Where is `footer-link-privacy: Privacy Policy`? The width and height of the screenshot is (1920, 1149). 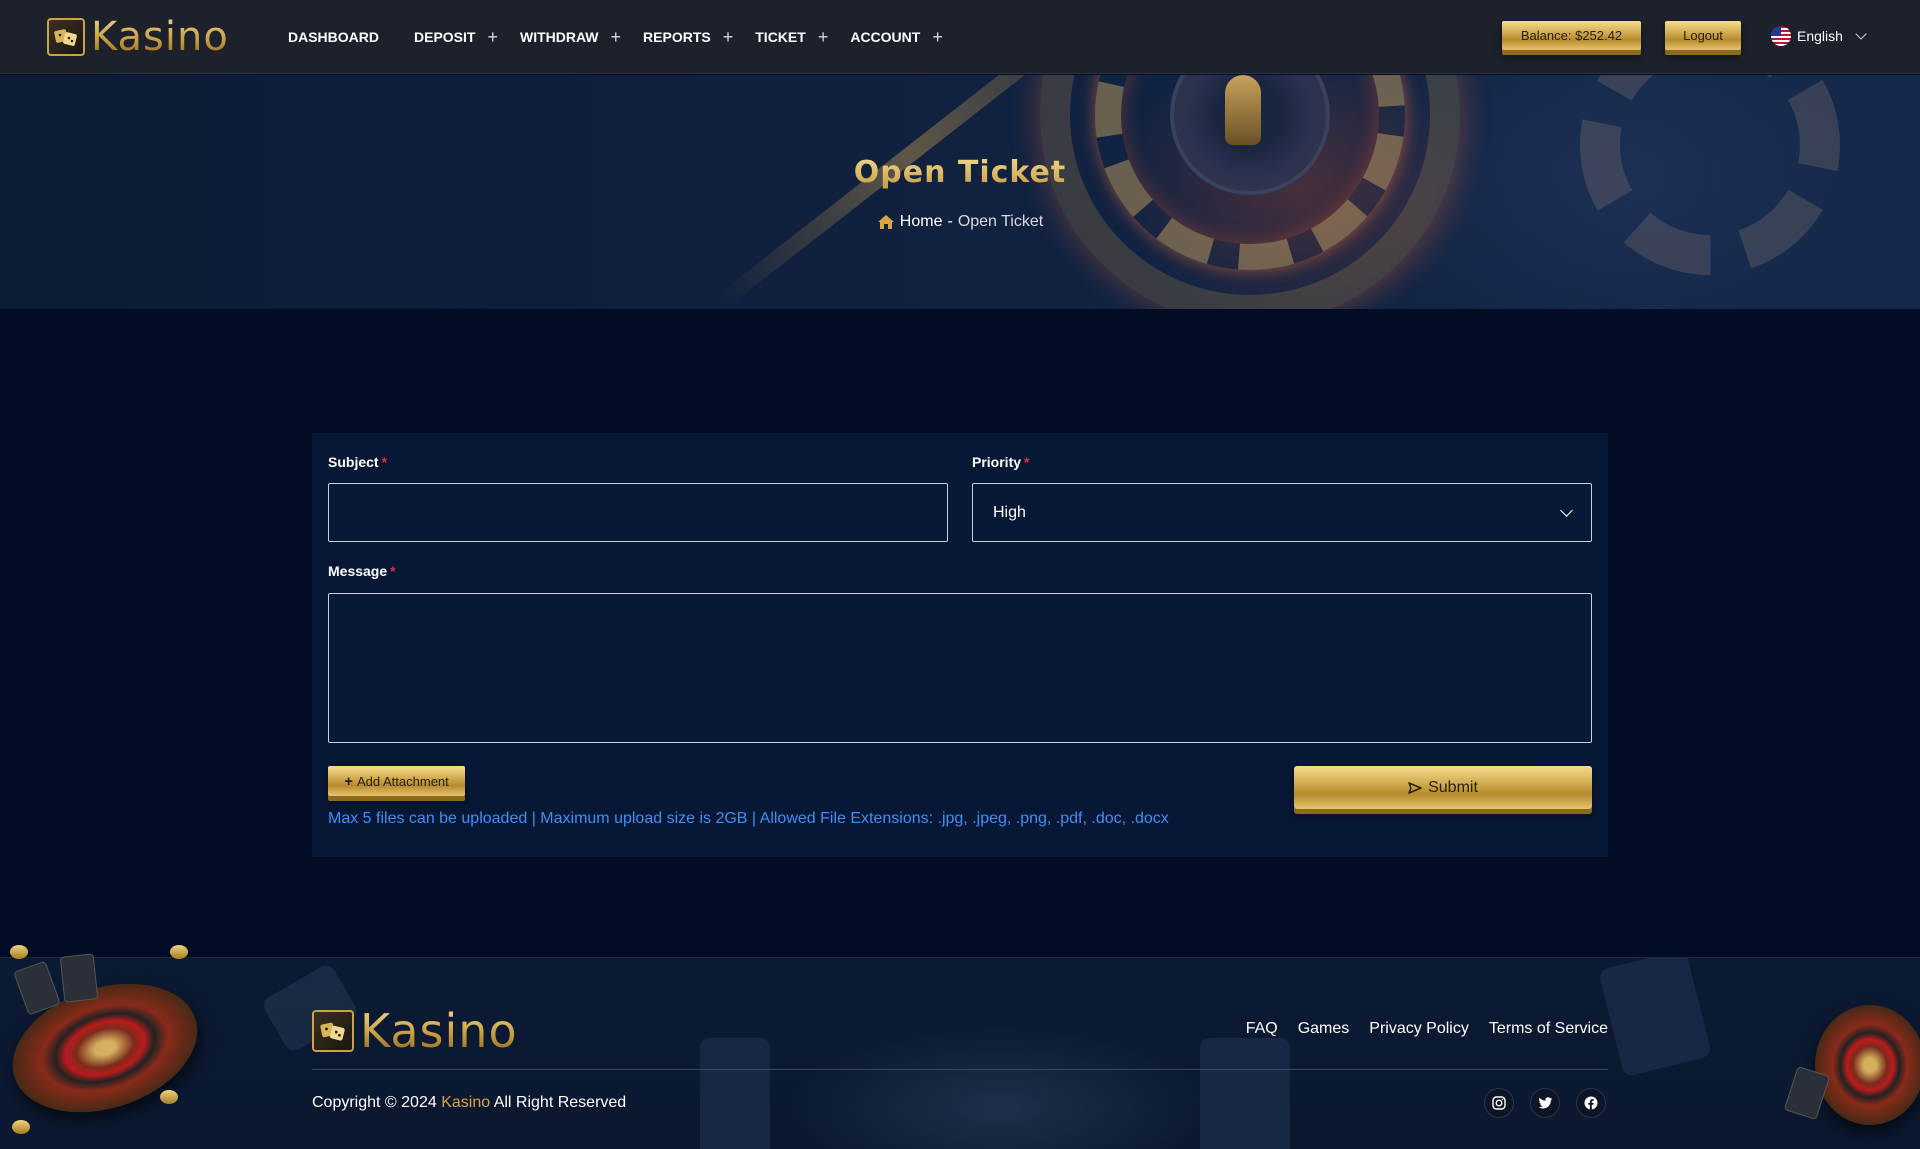
footer-link-privacy: Privacy Policy is located at coordinates (1419, 1029).